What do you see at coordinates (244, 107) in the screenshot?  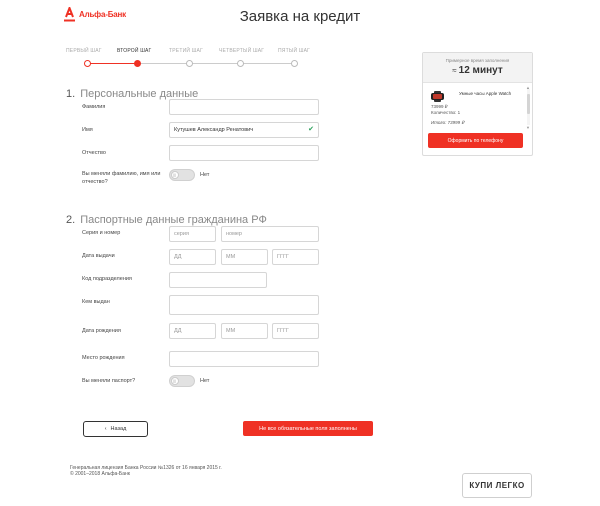 I see `surname-field` at bounding box center [244, 107].